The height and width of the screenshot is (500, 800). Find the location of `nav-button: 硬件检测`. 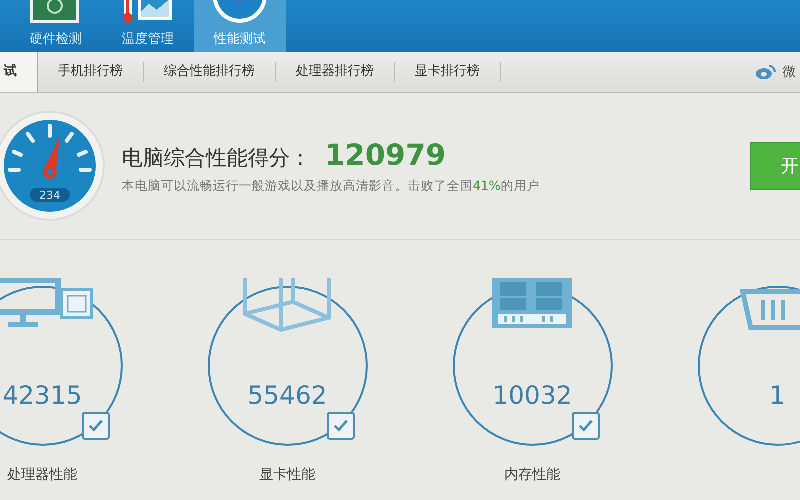

nav-button: 硬件检测 is located at coordinates (56, 26).